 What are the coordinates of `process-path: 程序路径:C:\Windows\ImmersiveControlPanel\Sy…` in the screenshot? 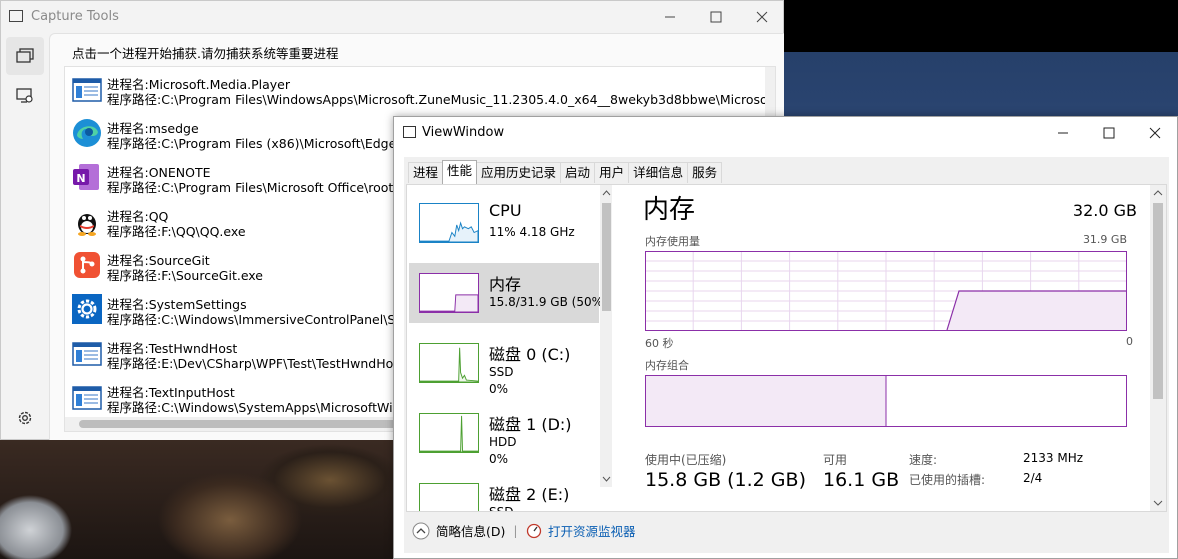 It's located at (264, 319).